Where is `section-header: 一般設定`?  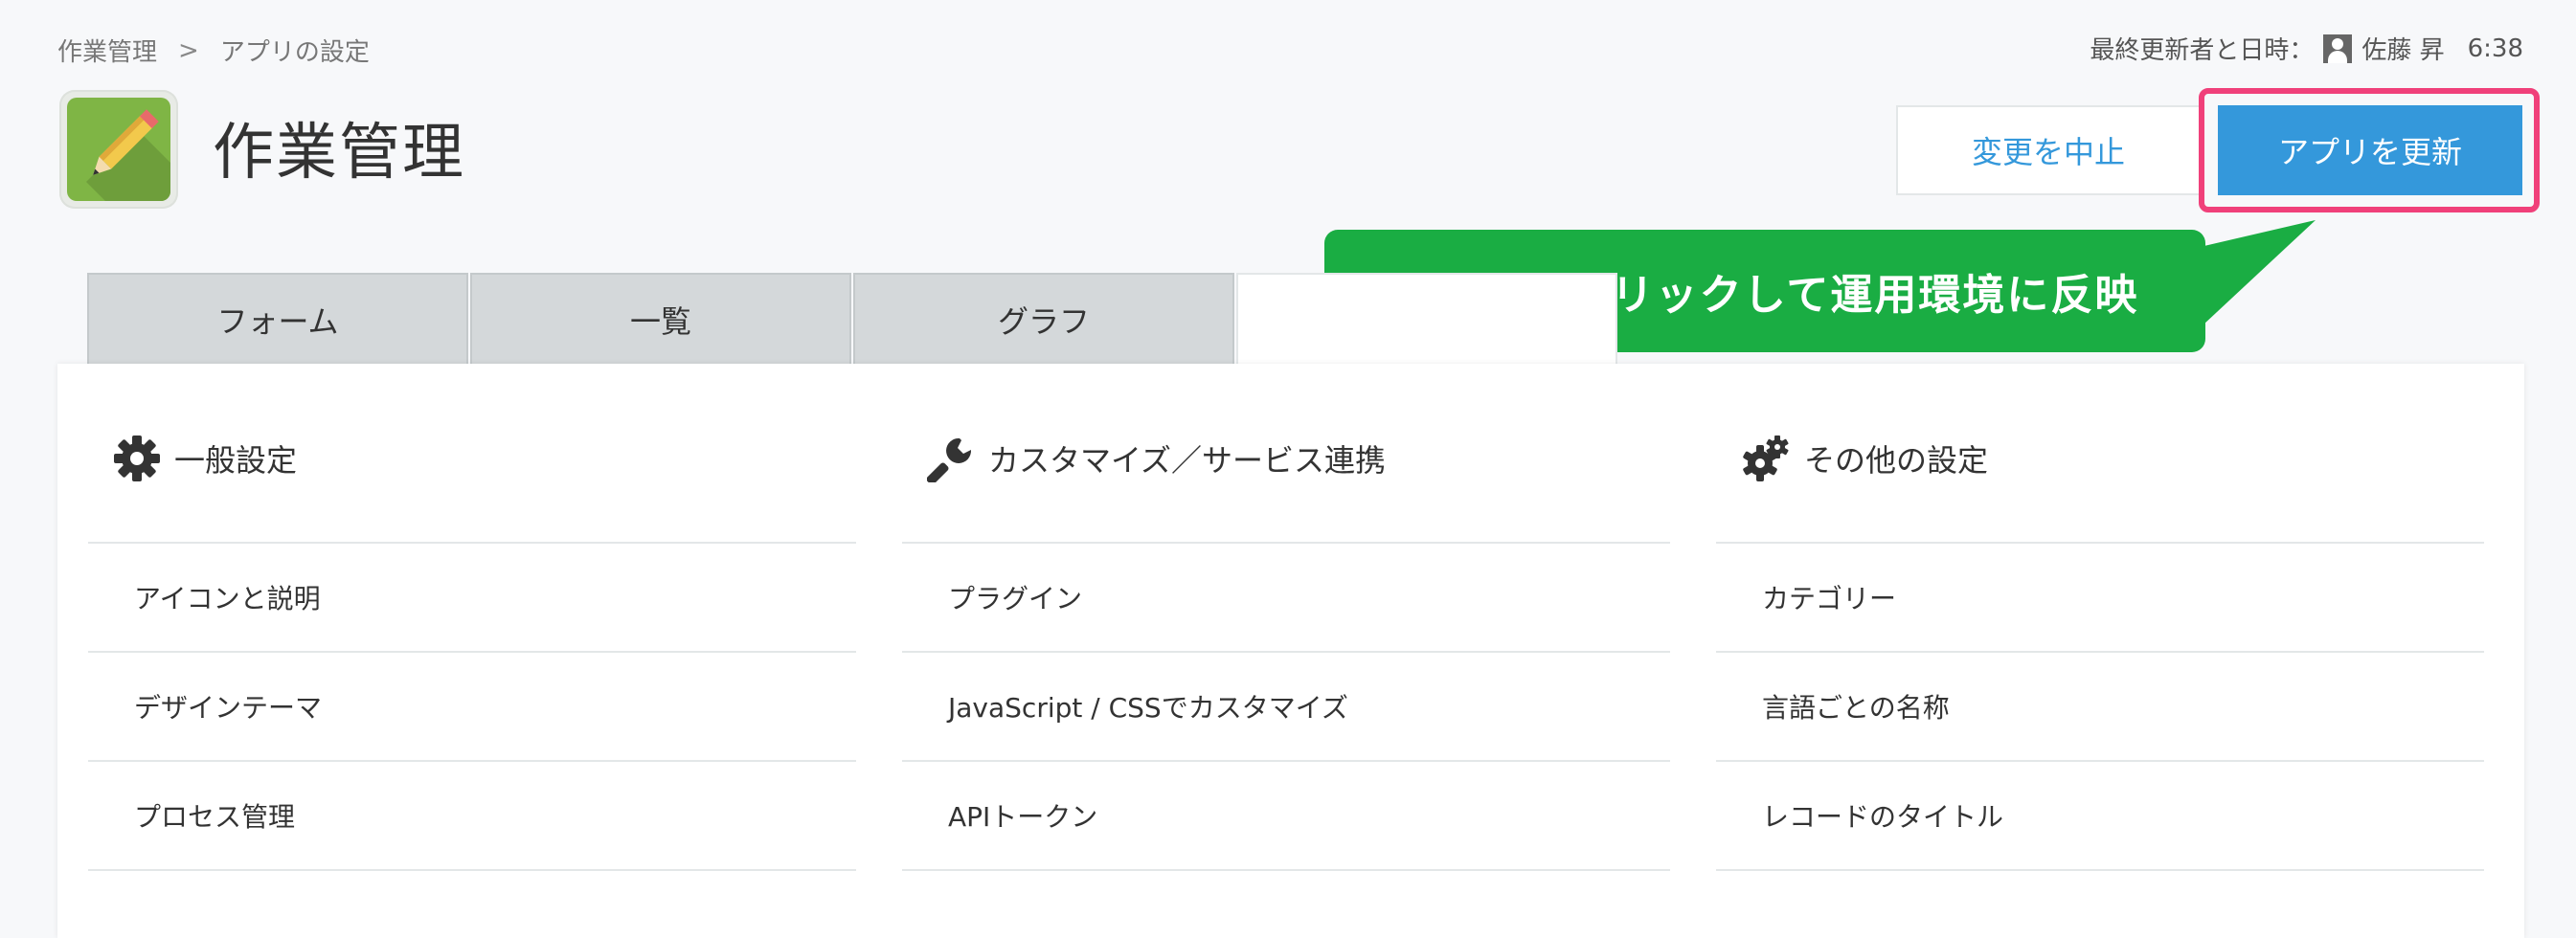 section-header: 一般設定 is located at coordinates (472, 454).